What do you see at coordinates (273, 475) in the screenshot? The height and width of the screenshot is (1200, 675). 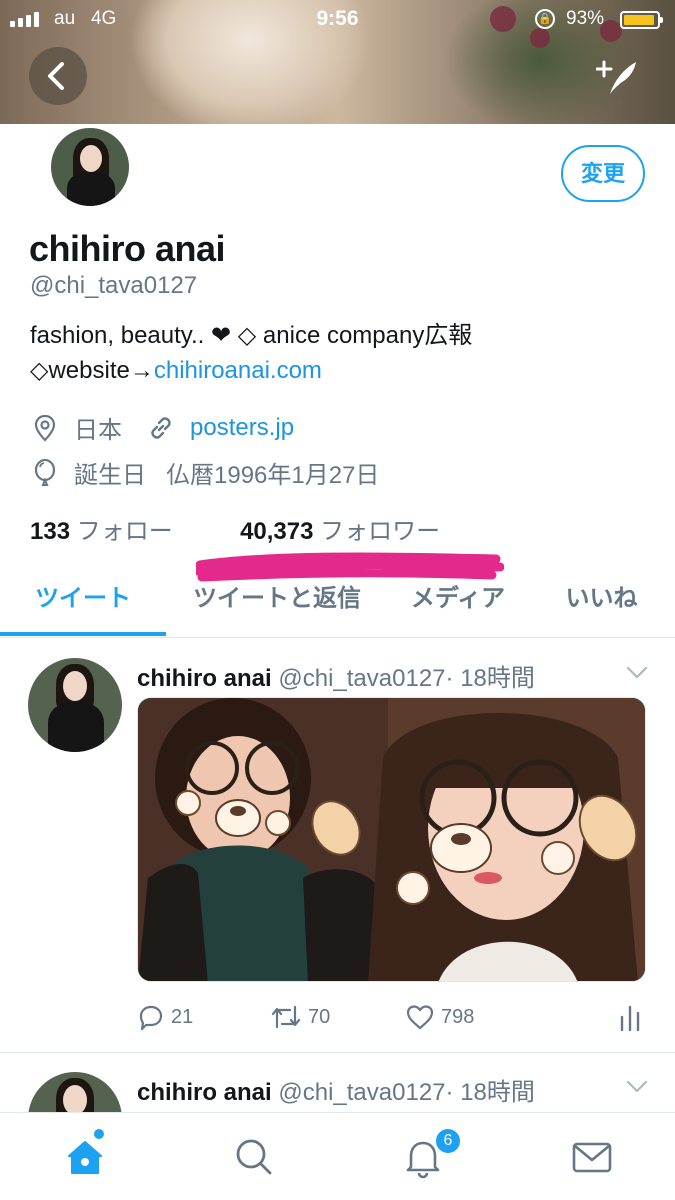 I see `birthday-value: 仏暦1996年1月27日` at bounding box center [273, 475].